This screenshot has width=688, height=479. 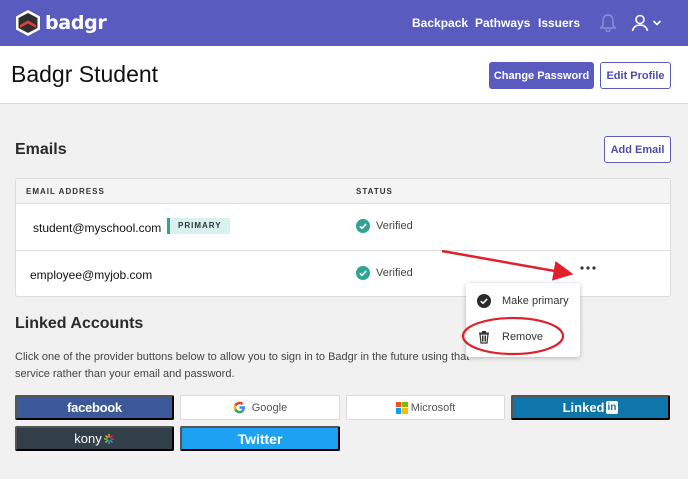 I want to click on facebook-label: facebook, so click(x=94, y=407).